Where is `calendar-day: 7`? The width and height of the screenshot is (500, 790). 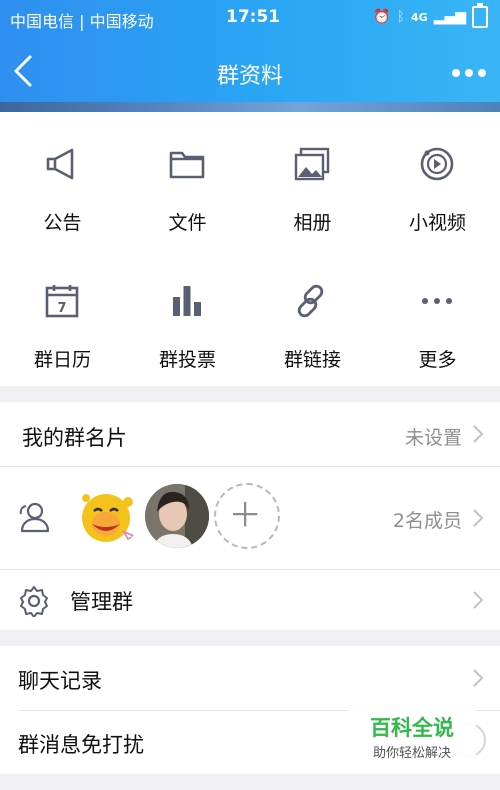 calendar-day: 7 is located at coordinates (61, 308).